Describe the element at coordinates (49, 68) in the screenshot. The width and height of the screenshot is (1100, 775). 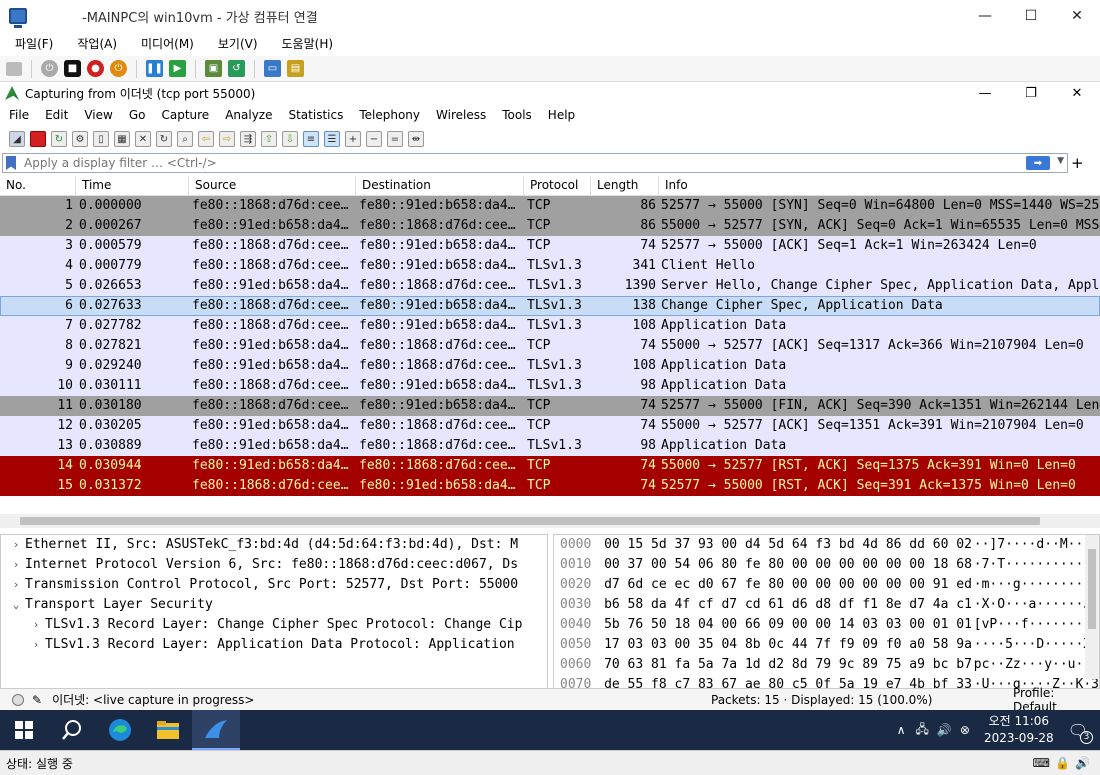
I see `start-icon: ⏻` at that location.